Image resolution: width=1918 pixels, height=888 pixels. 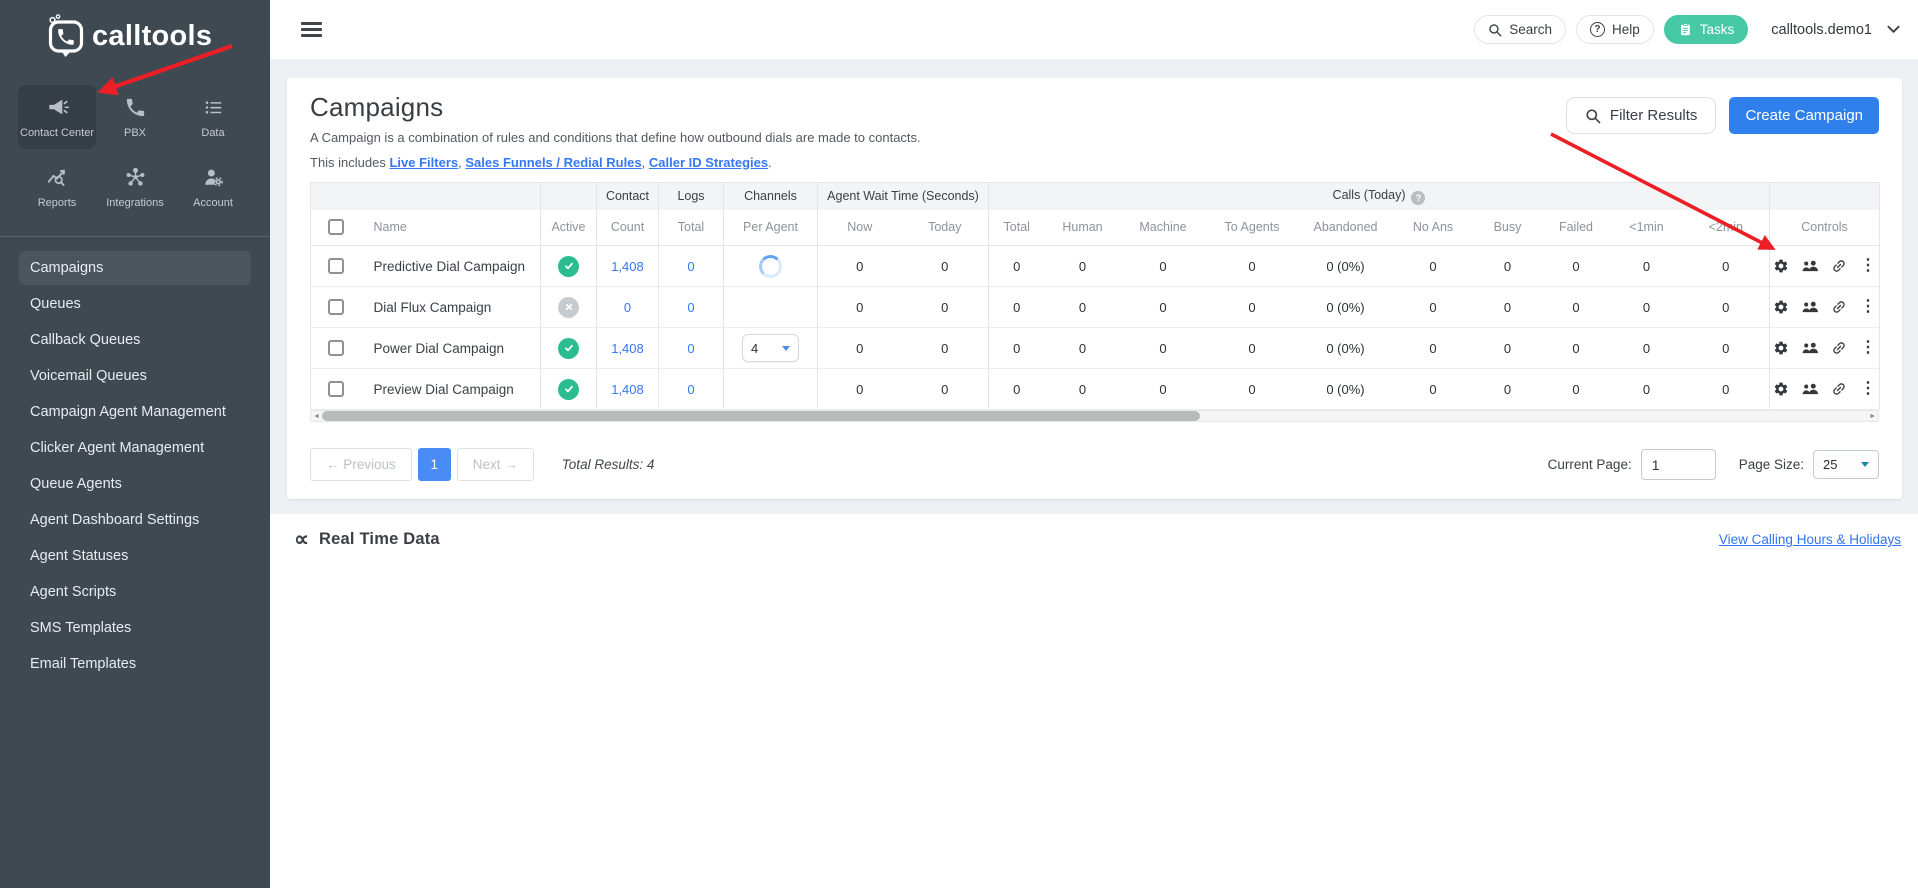 What do you see at coordinates (1872, 416) in the screenshot?
I see `scroll-right-icon: ►` at bounding box center [1872, 416].